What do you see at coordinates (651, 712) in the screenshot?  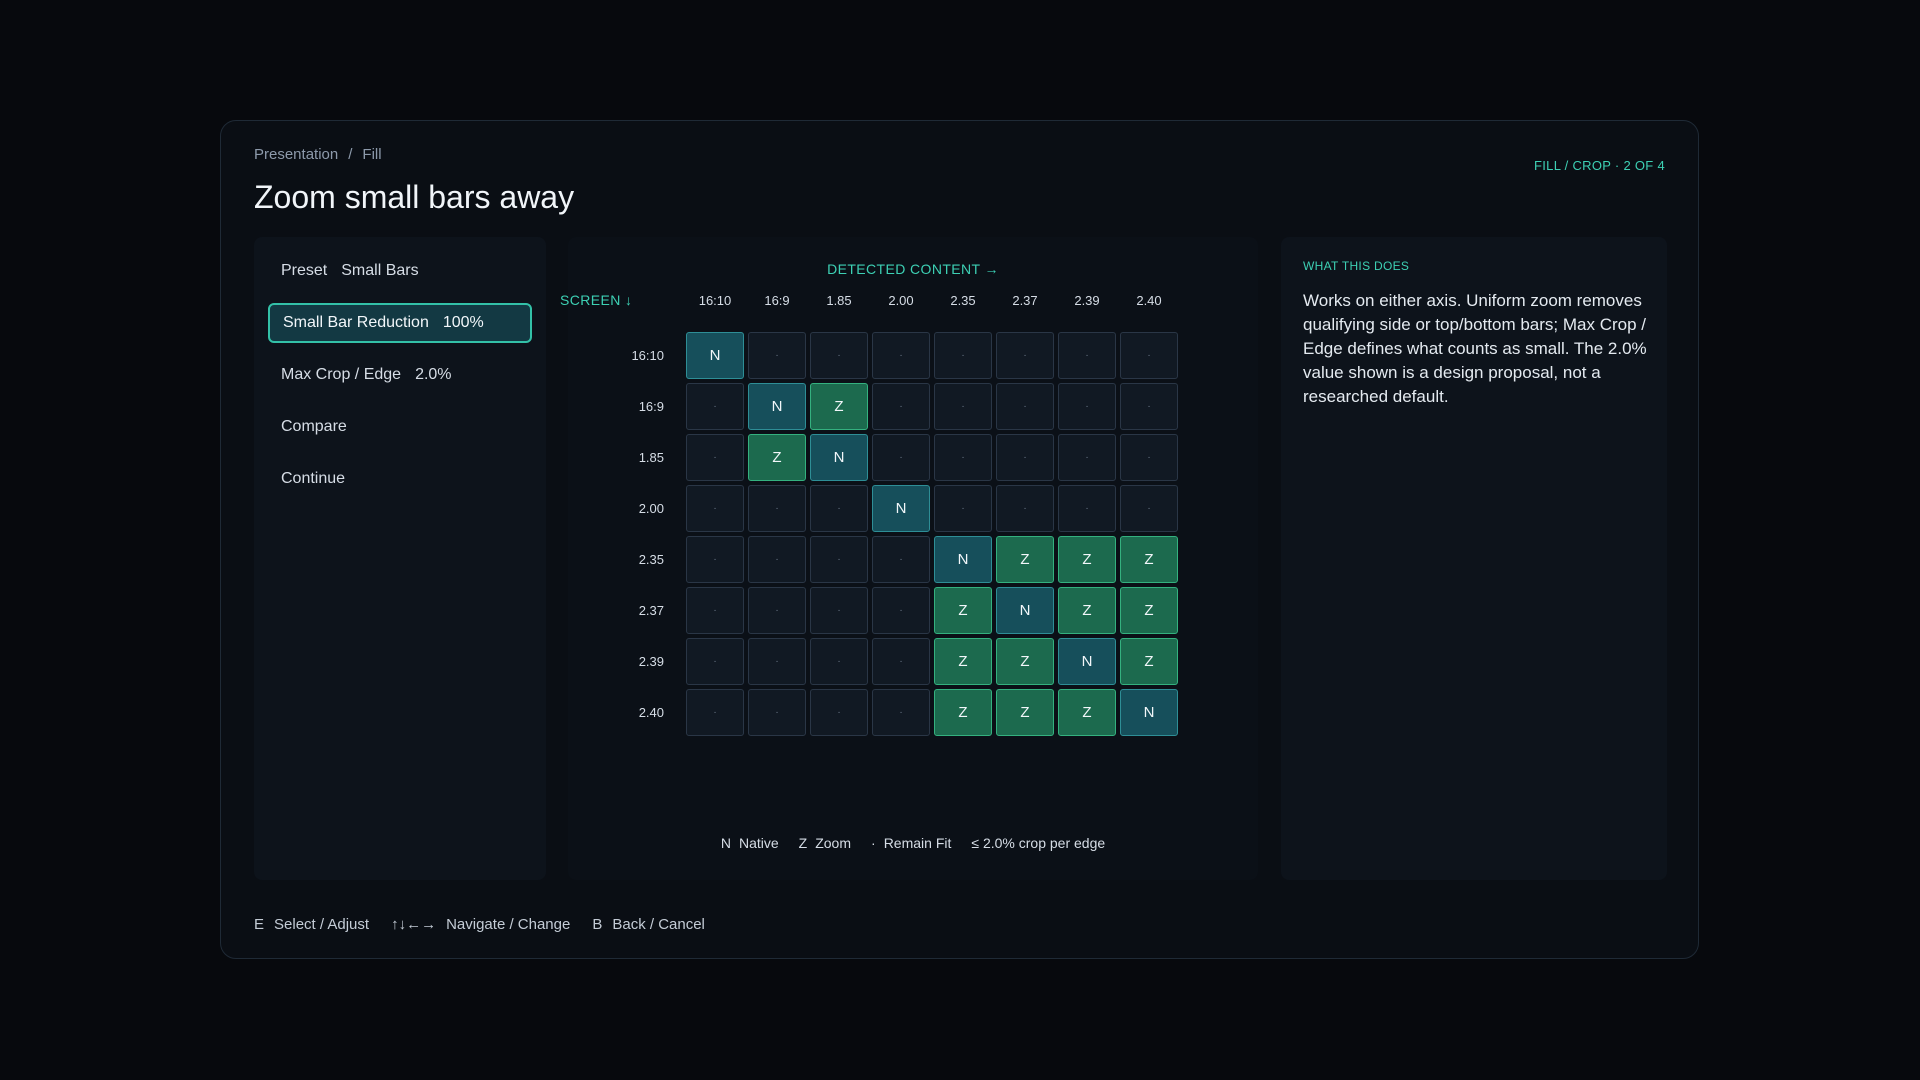 I see `row-label: 2.40` at bounding box center [651, 712].